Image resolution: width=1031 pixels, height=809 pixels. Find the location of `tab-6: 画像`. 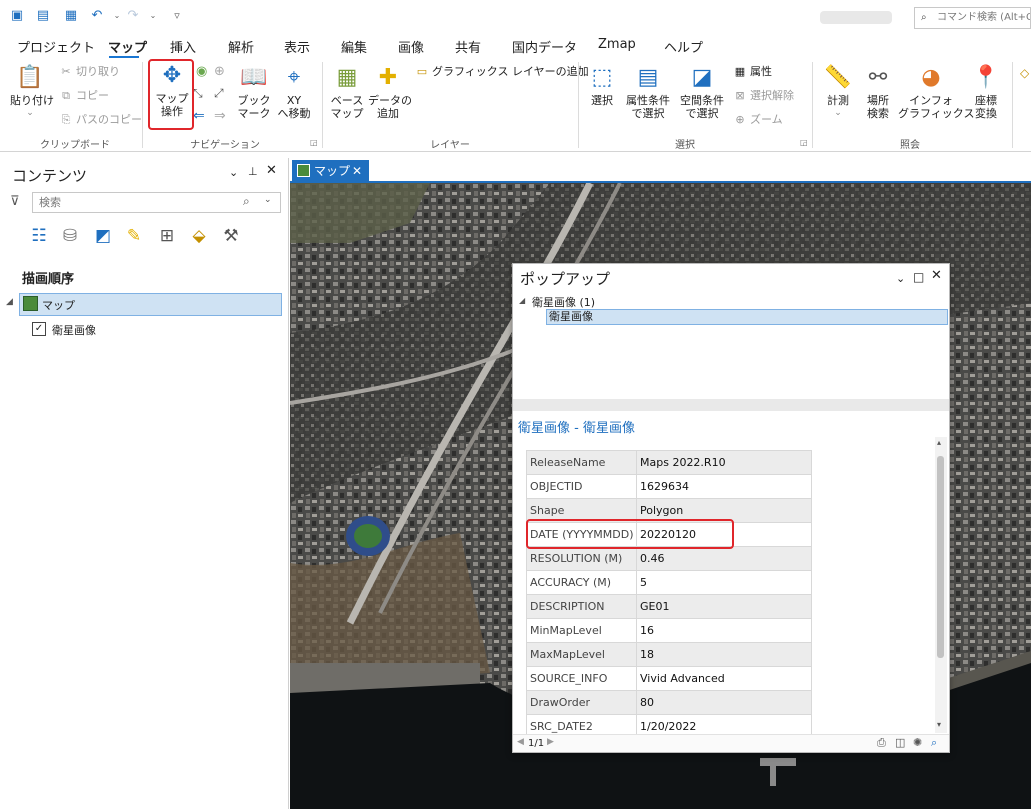

tab-6: 画像 is located at coordinates (411, 46).